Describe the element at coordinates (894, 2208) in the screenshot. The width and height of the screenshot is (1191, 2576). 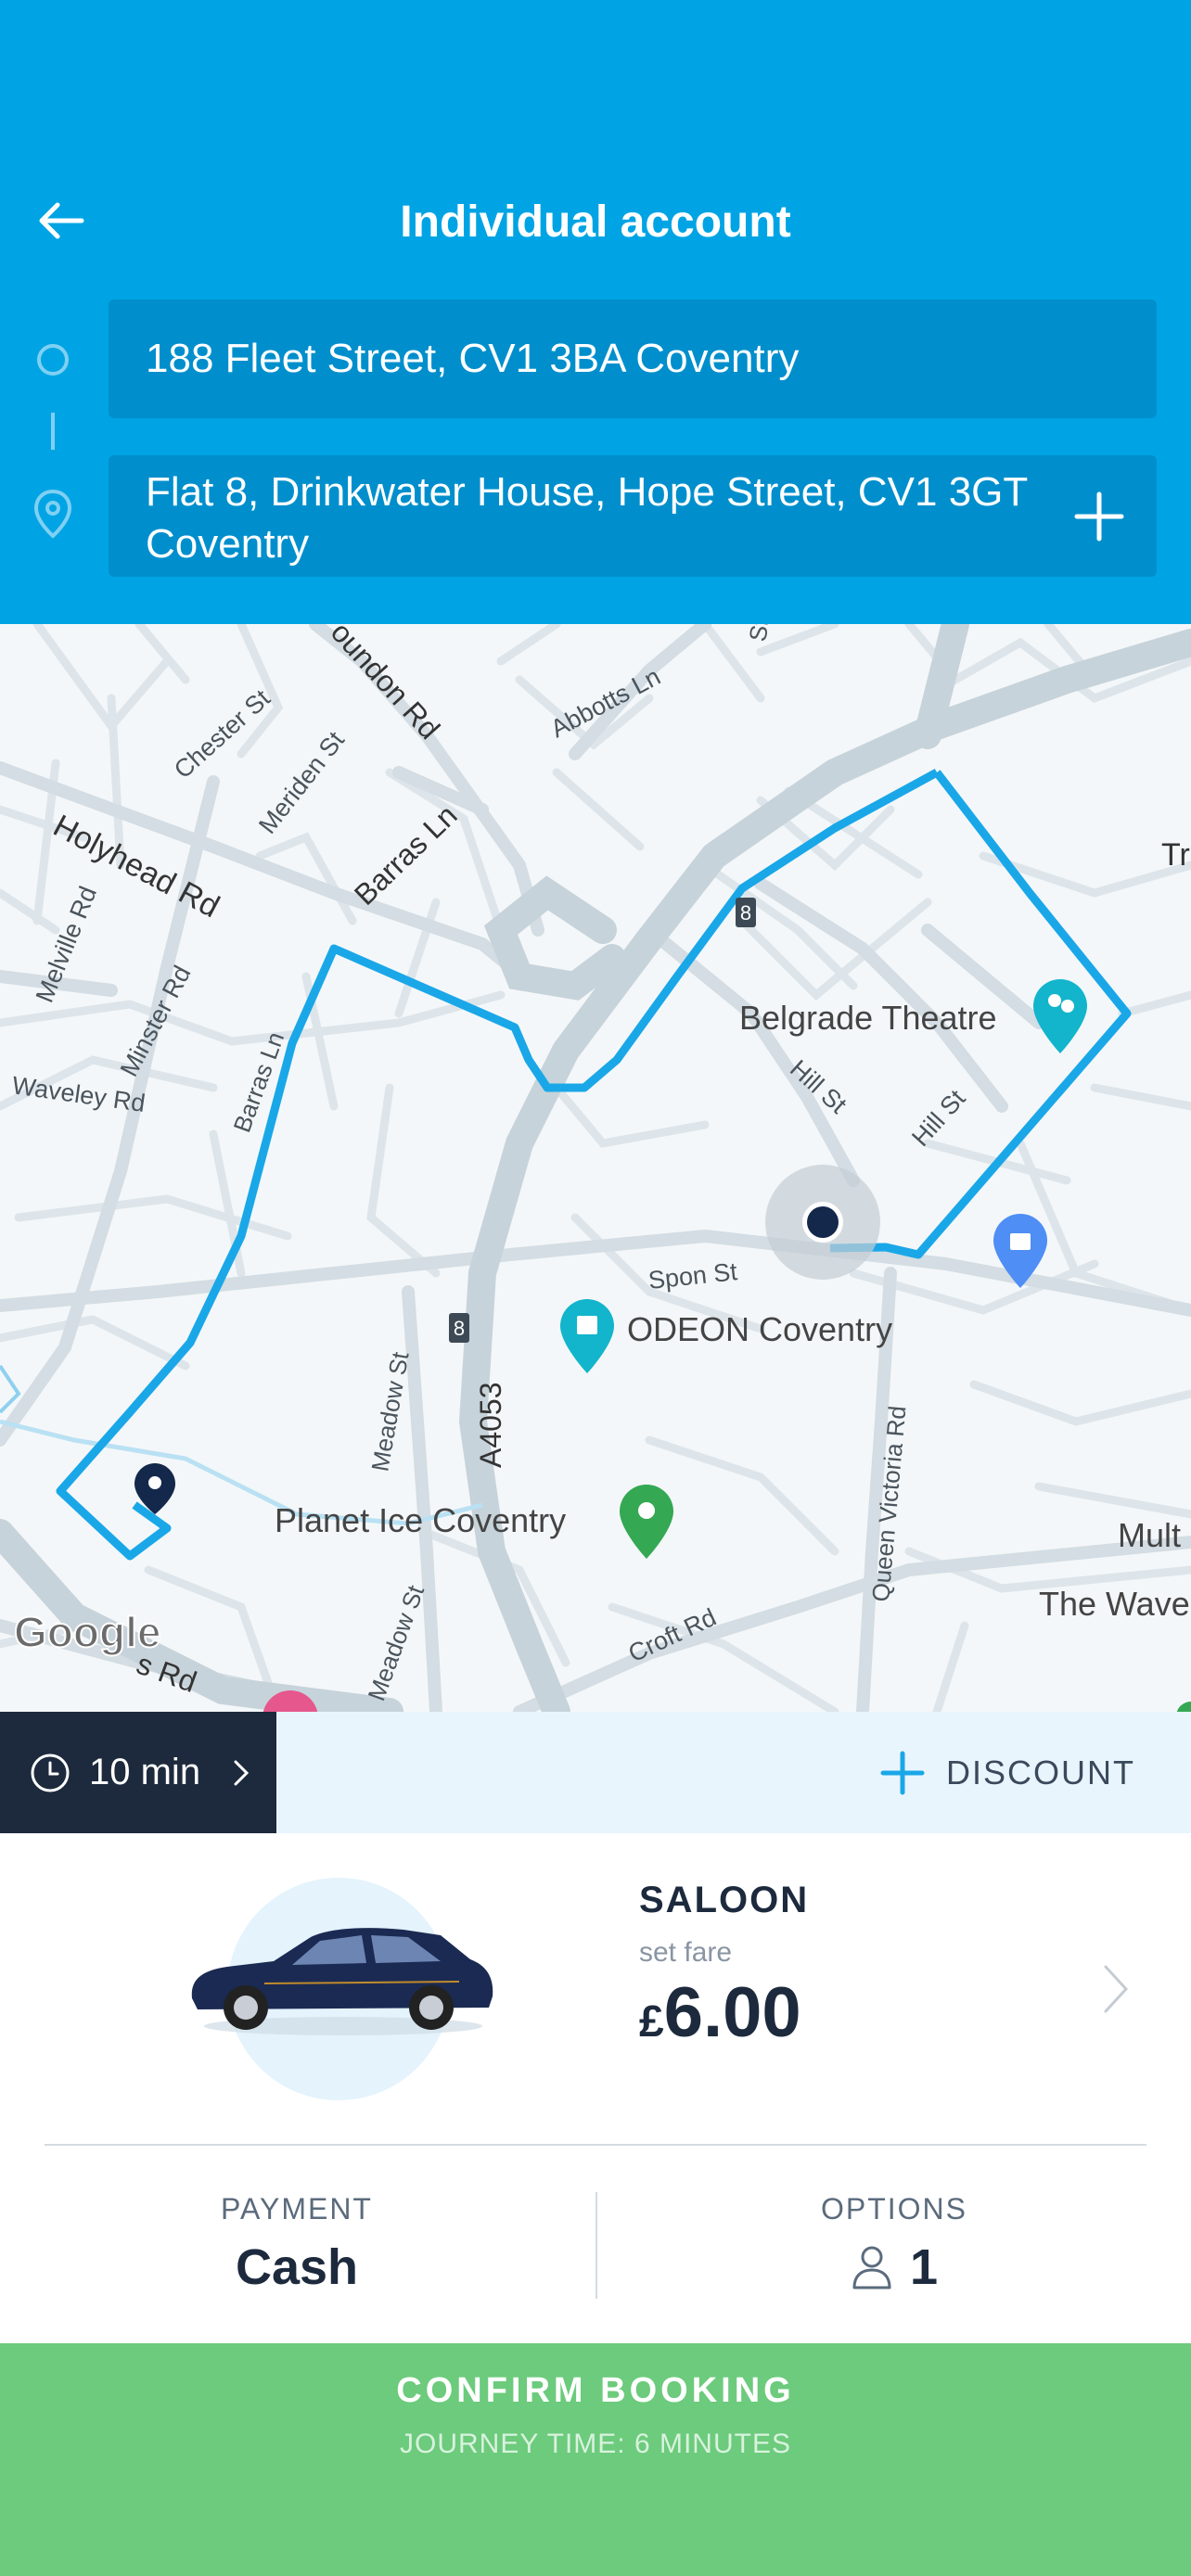
I see `options-label: OPTIONS` at that location.